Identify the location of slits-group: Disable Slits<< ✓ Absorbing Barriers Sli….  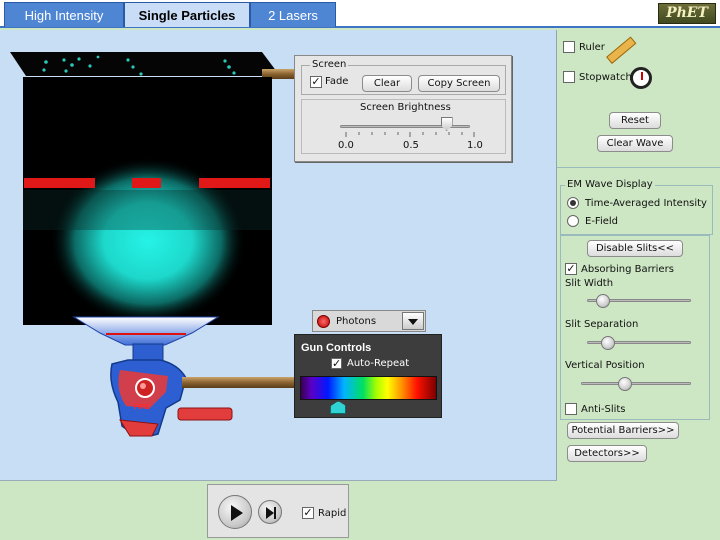
(635, 327).